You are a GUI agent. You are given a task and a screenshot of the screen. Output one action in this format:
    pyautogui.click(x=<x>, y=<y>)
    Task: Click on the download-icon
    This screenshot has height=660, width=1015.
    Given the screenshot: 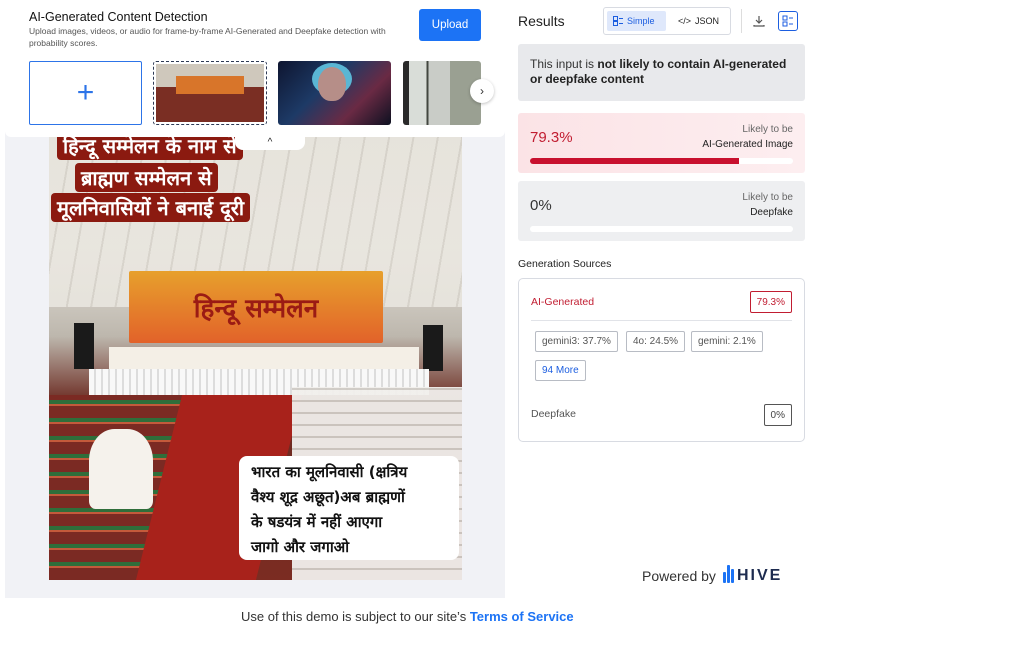 What is the action you would take?
    pyautogui.click(x=759, y=21)
    